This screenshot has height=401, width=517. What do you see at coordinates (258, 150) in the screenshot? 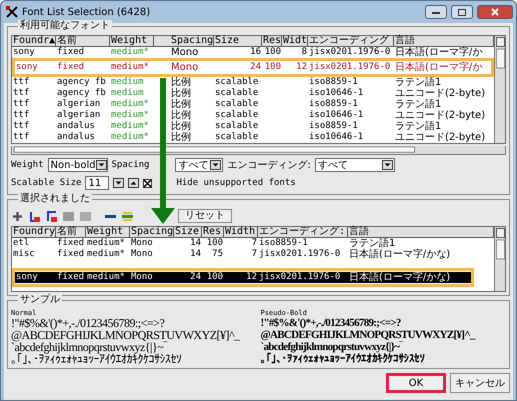
I see `horizontal-scrollbar` at bounding box center [258, 150].